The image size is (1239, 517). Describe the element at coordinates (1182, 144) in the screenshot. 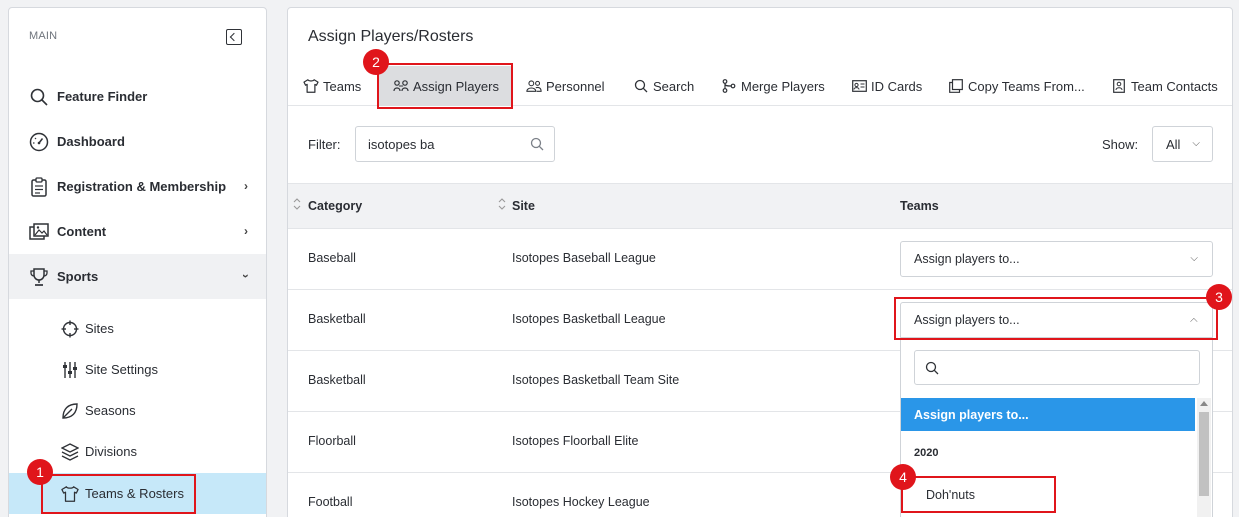

I see `show-select: All ⌵` at that location.